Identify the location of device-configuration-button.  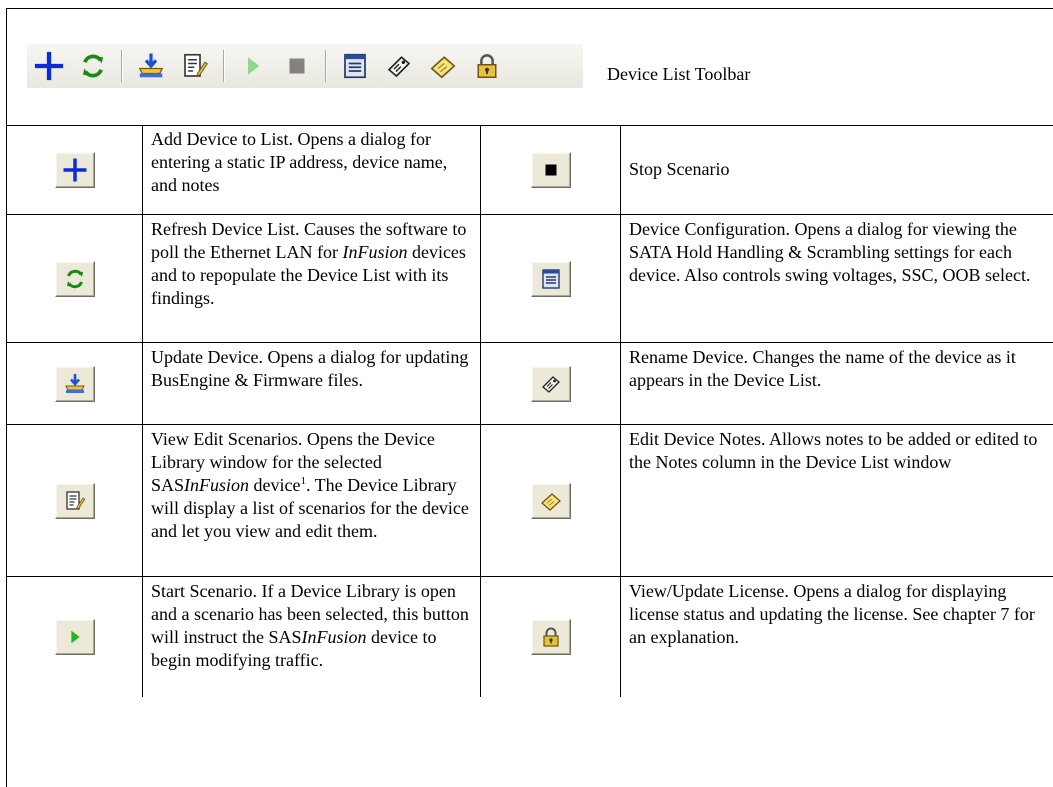
(550, 278).